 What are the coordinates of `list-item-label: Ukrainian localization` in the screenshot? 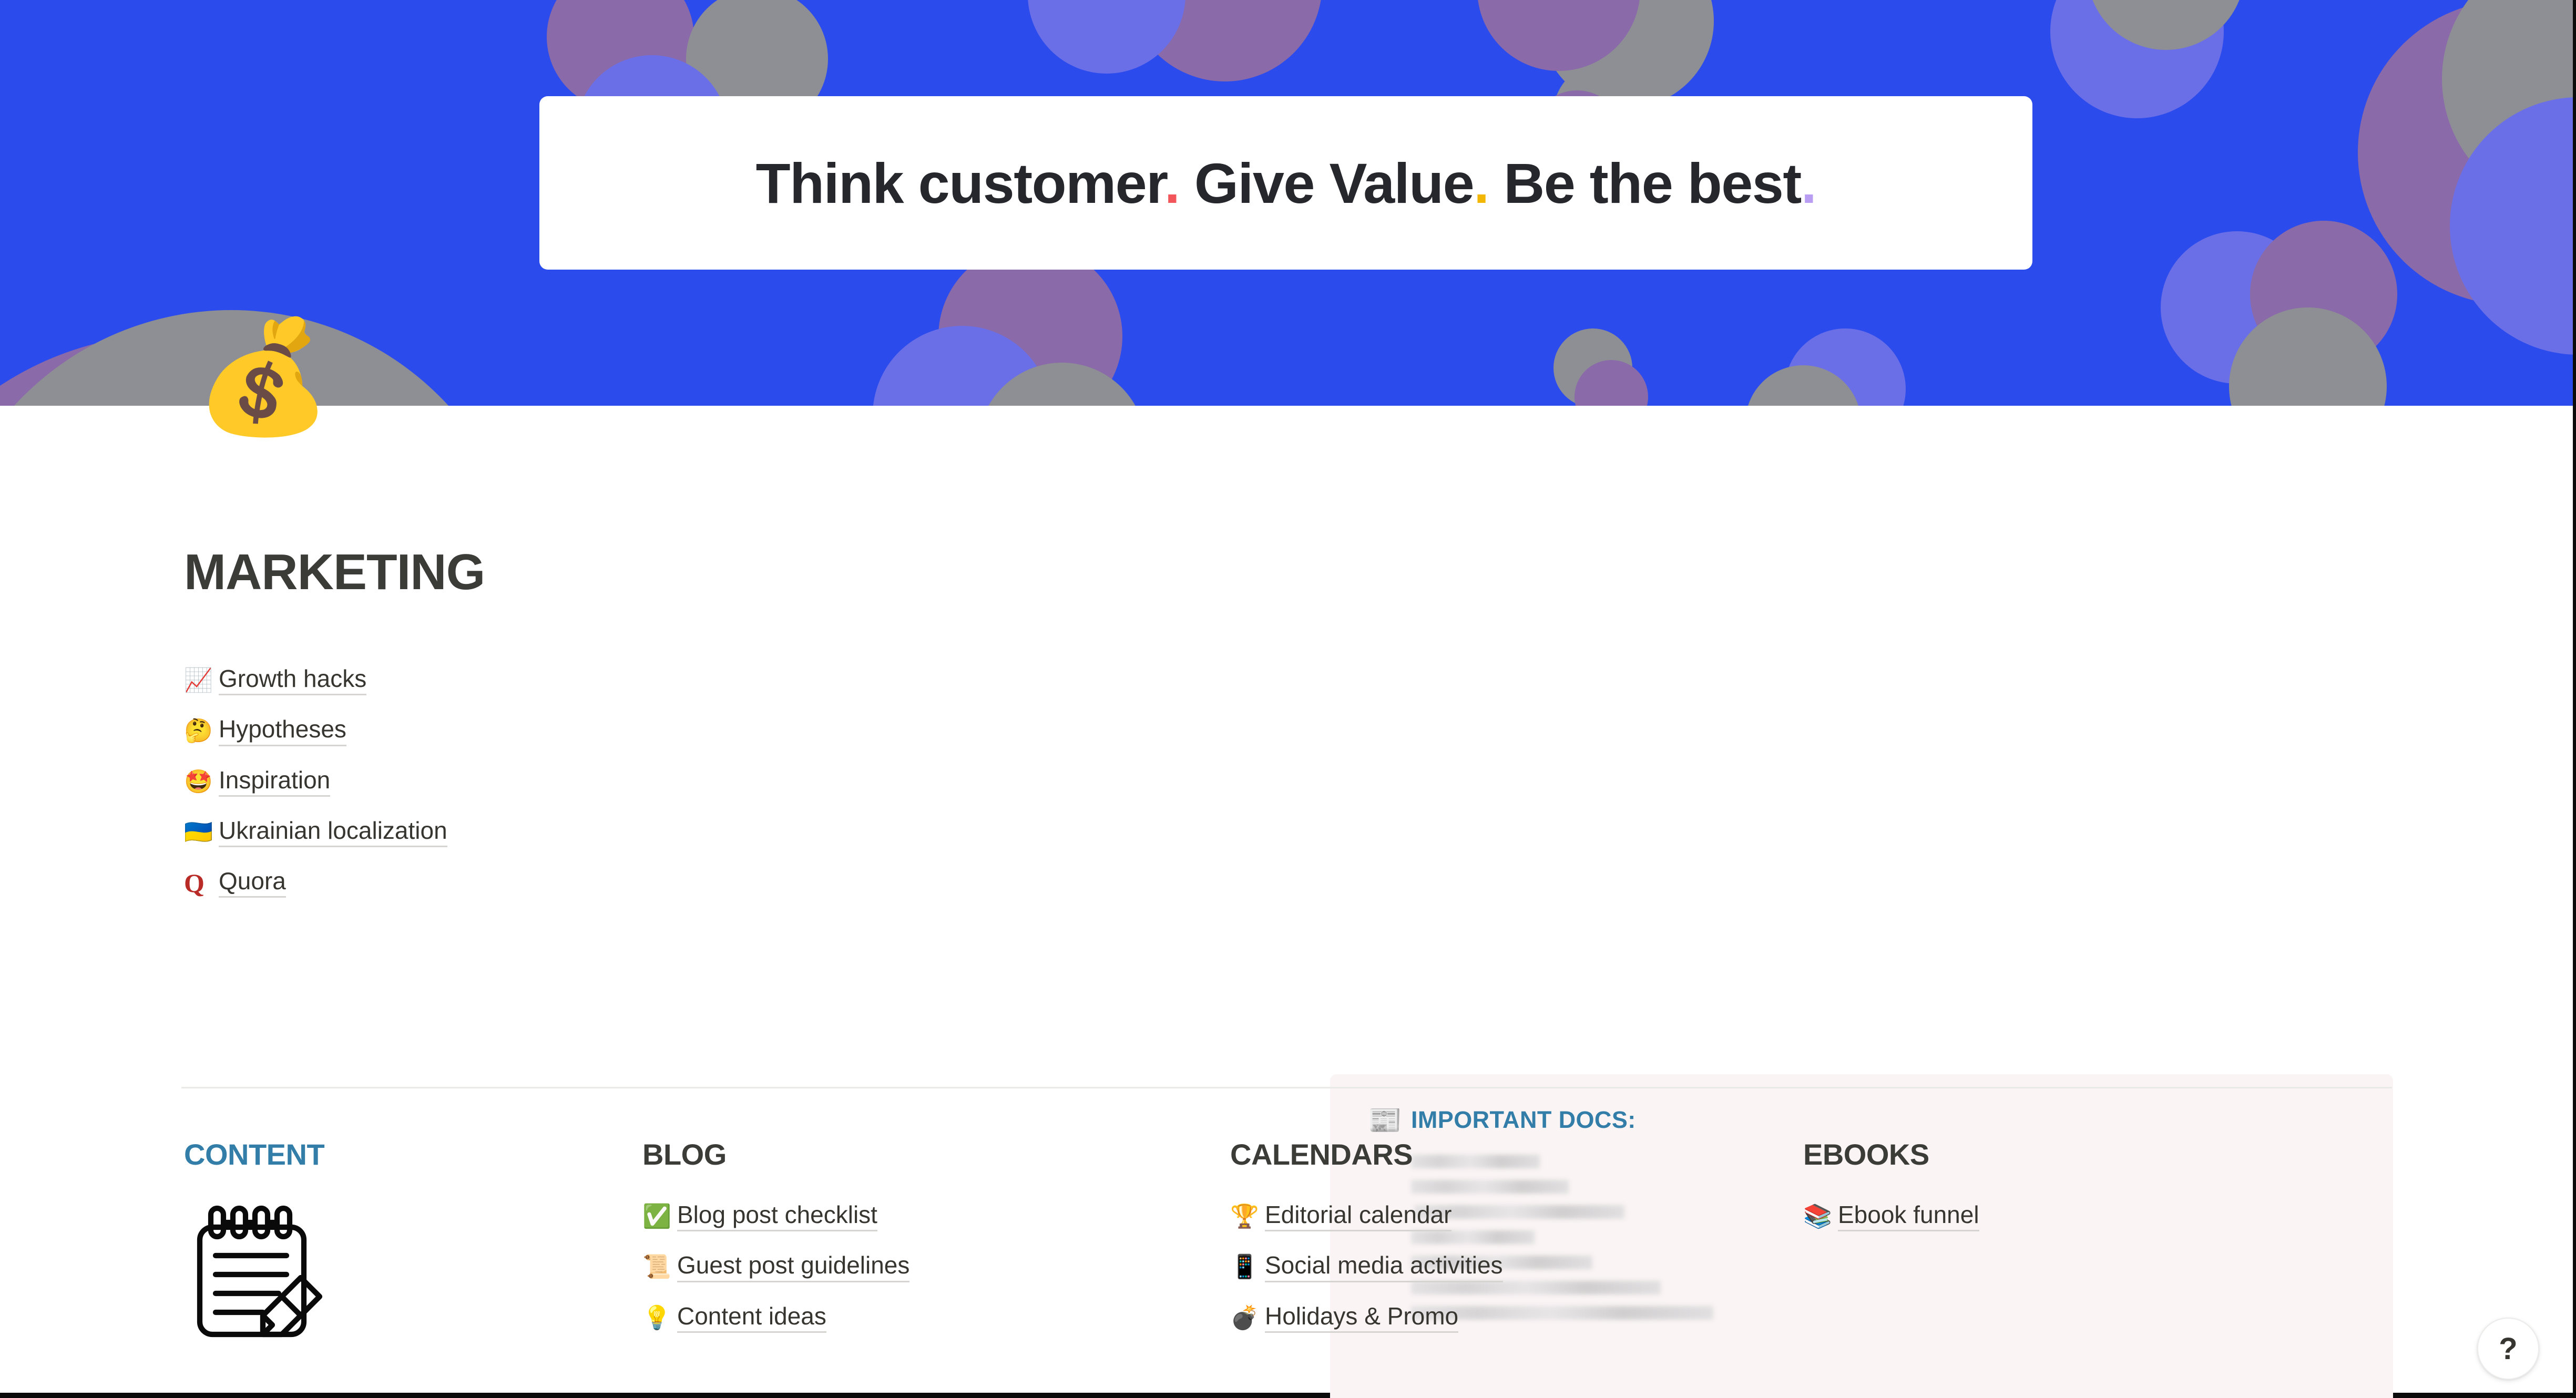 It's located at (333, 833).